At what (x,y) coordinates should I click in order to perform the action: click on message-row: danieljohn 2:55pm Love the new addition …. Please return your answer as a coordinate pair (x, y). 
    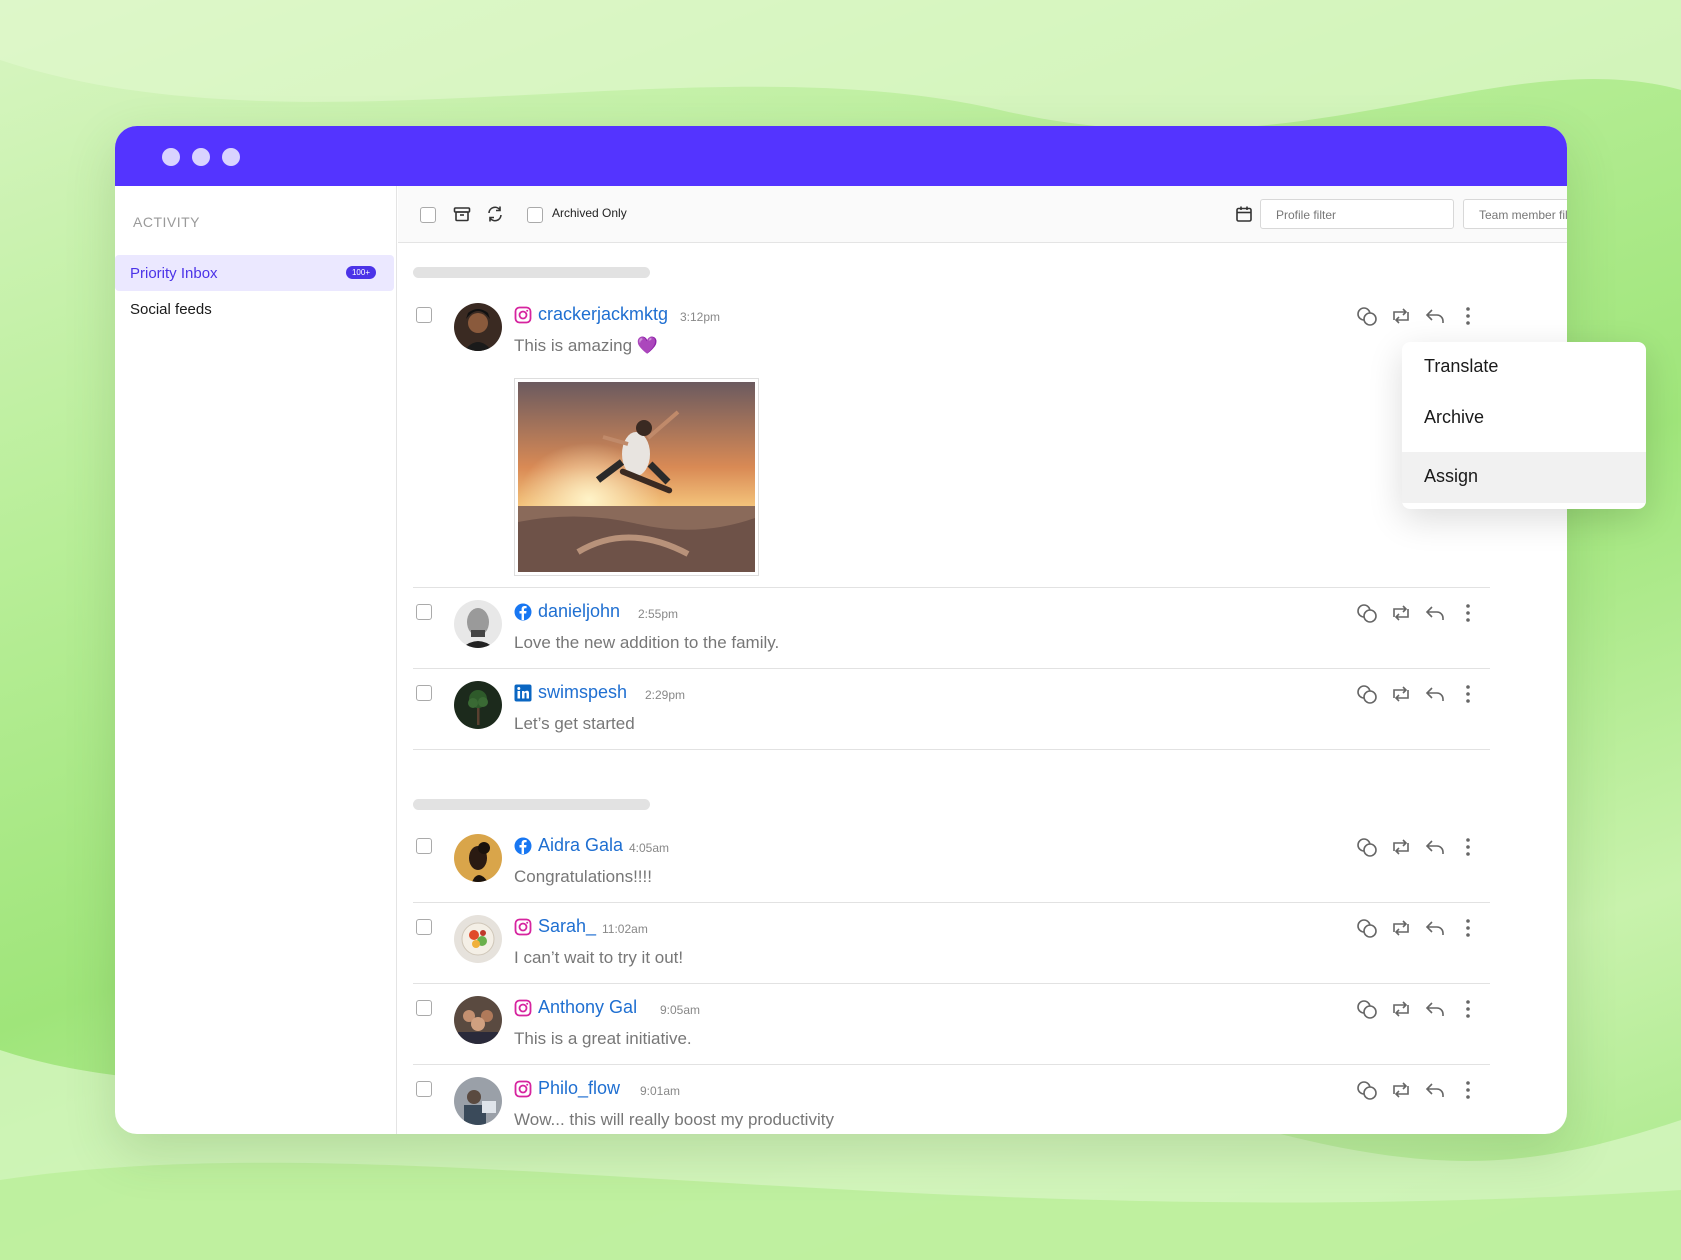
    Looking at the image, I should click on (951, 633).